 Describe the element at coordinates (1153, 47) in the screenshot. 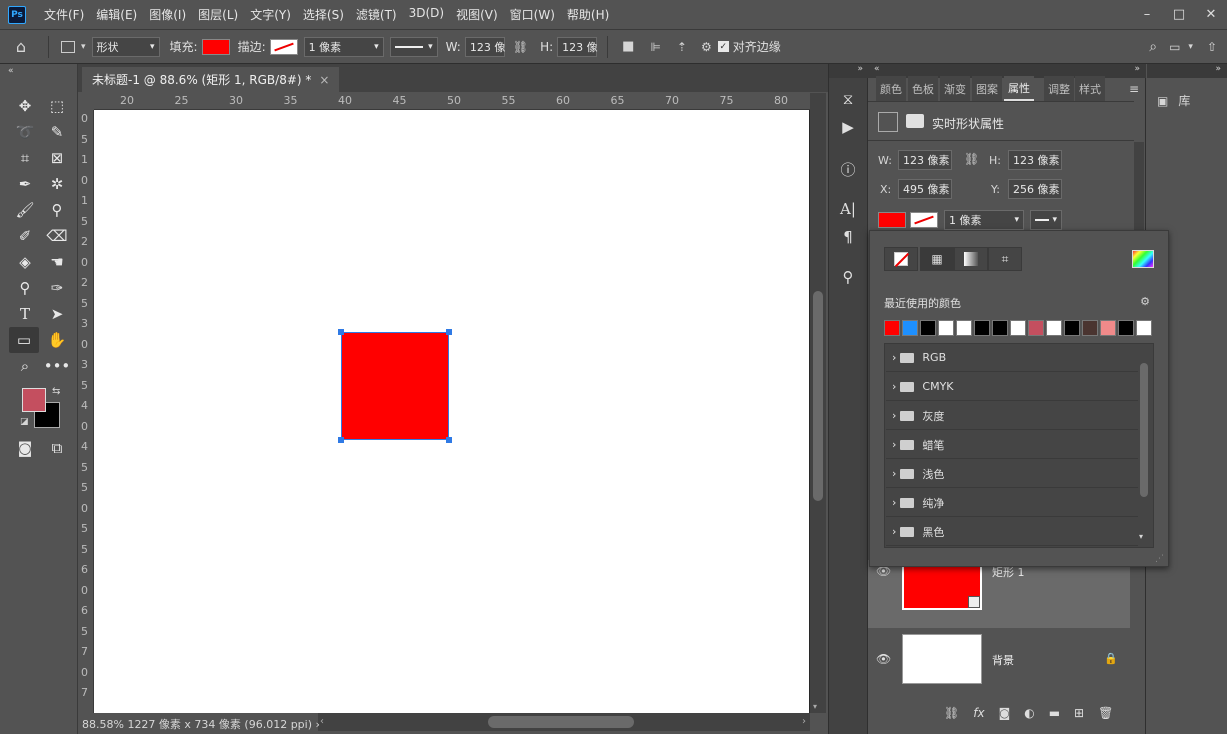

I see `search-icon: ⌕` at that location.